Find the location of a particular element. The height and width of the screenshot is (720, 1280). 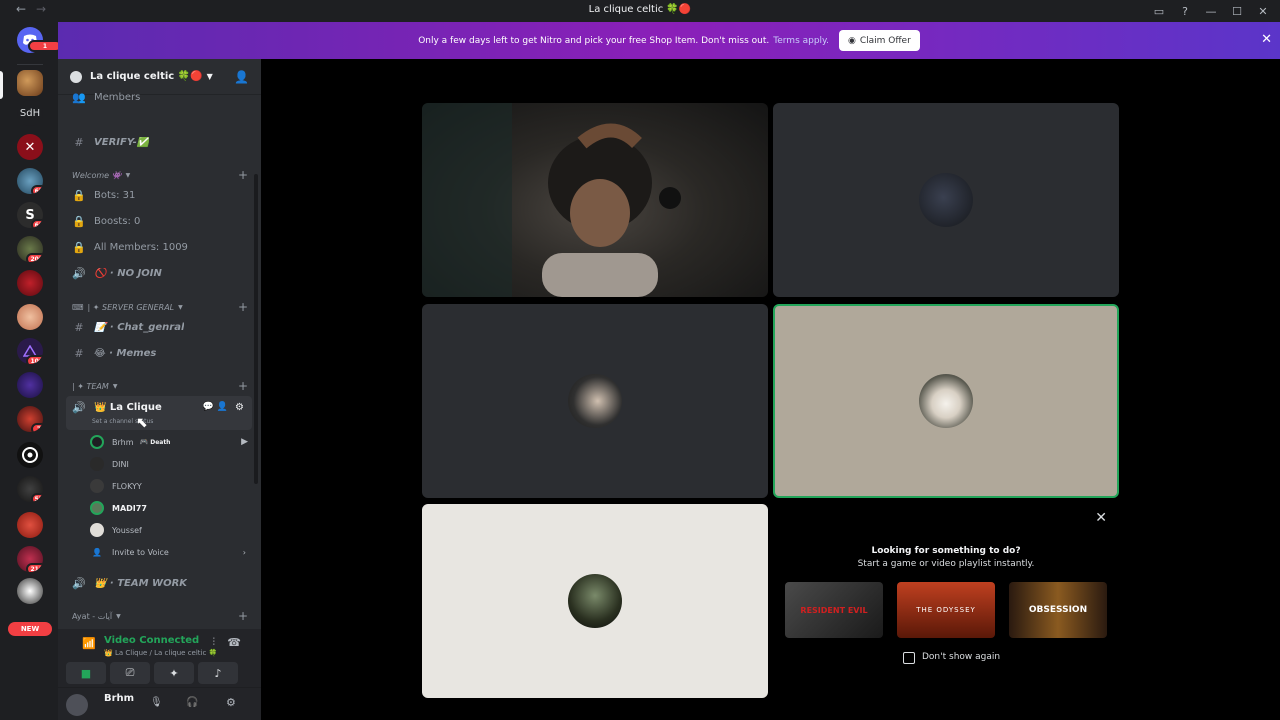

hash-icon: # is located at coordinates (79, 353).